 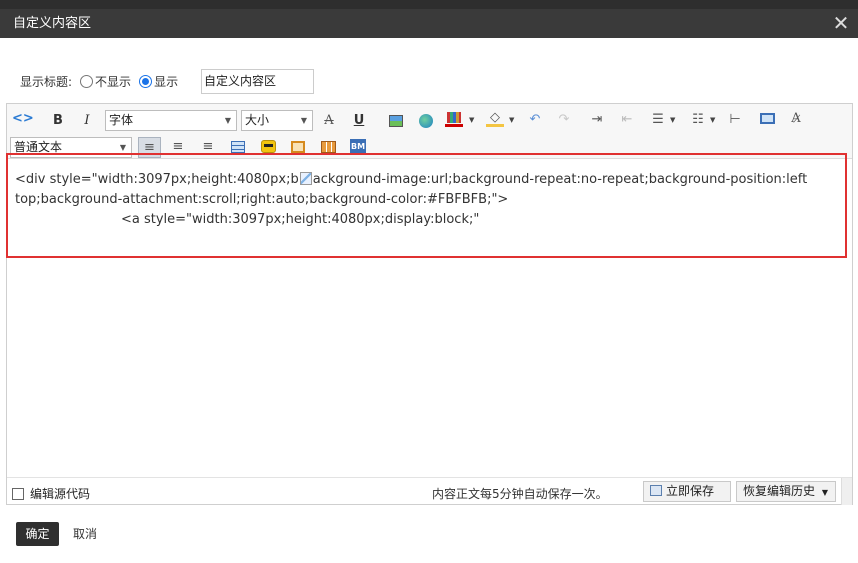 What do you see at coordinates (841, 23) in the screenshot?
I see `close-icon: ✕` at bounding box center [841, 23].